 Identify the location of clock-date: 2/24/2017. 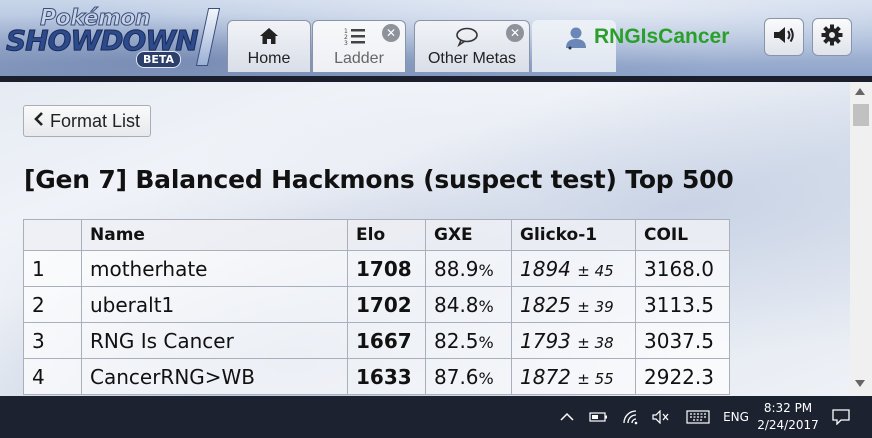
(788, 425).